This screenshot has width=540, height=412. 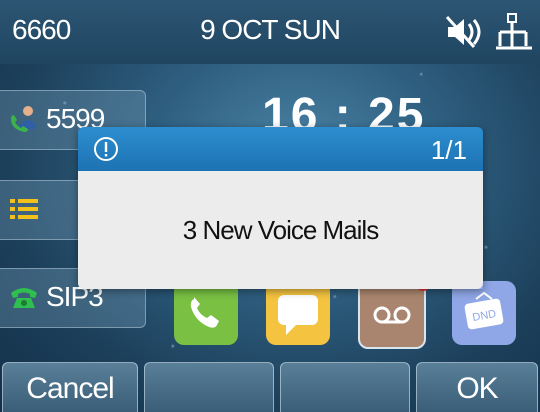 I want to click on dnd-app-icon: DND, so click(x=484, y=313).